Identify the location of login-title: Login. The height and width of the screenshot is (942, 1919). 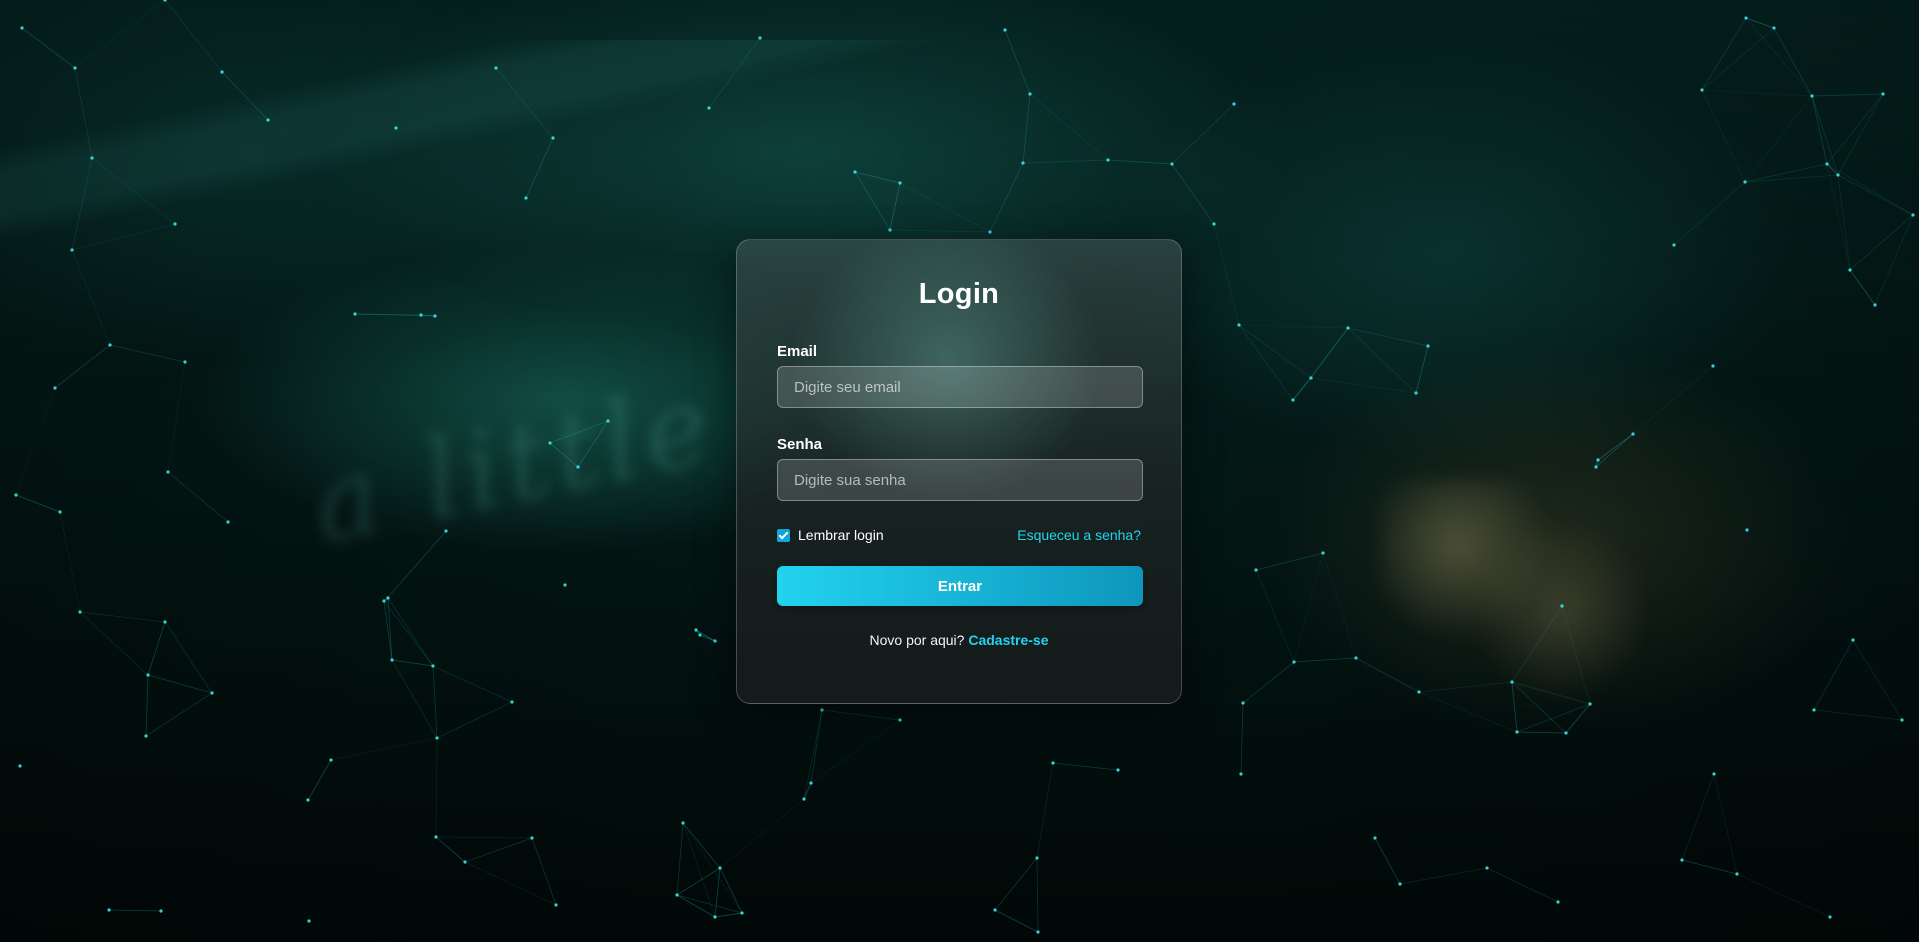
(959, 294).